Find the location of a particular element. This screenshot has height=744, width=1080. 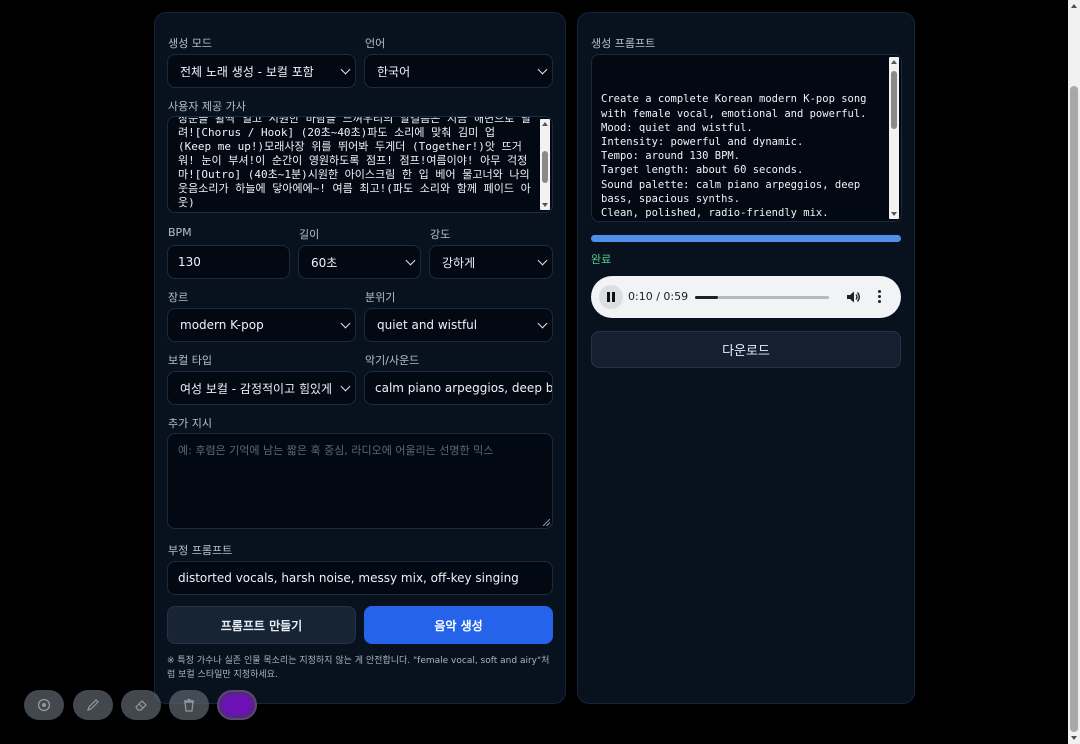

volume-icon is located at coordinates (854, 297).